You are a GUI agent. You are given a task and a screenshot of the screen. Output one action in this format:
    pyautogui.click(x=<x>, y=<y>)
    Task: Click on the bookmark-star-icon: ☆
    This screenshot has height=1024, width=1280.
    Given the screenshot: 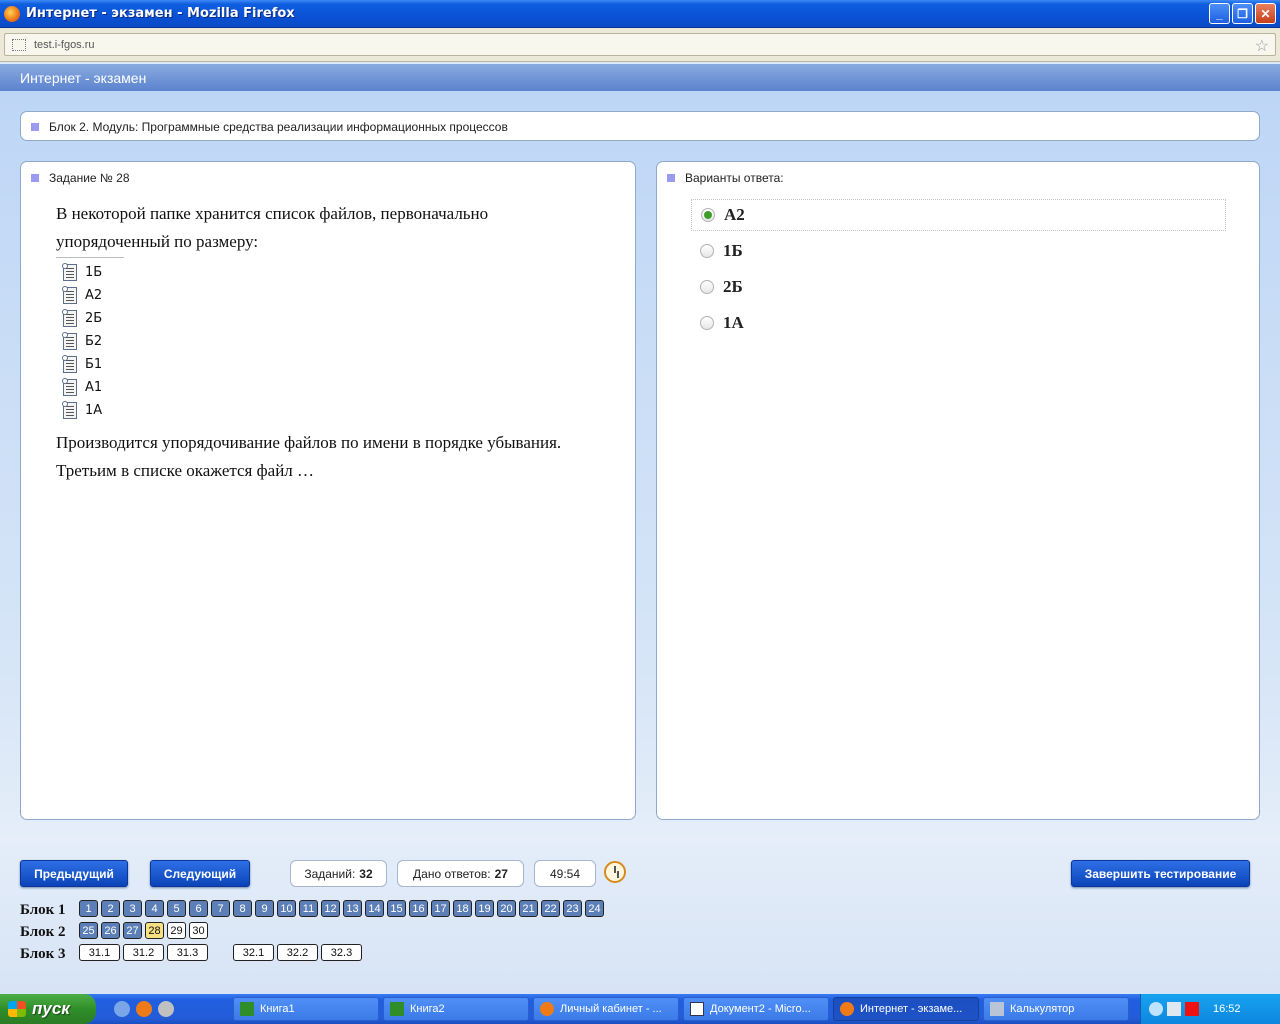 What is the action you would take?
    pyautogui.click(x=1262, y=46)
    